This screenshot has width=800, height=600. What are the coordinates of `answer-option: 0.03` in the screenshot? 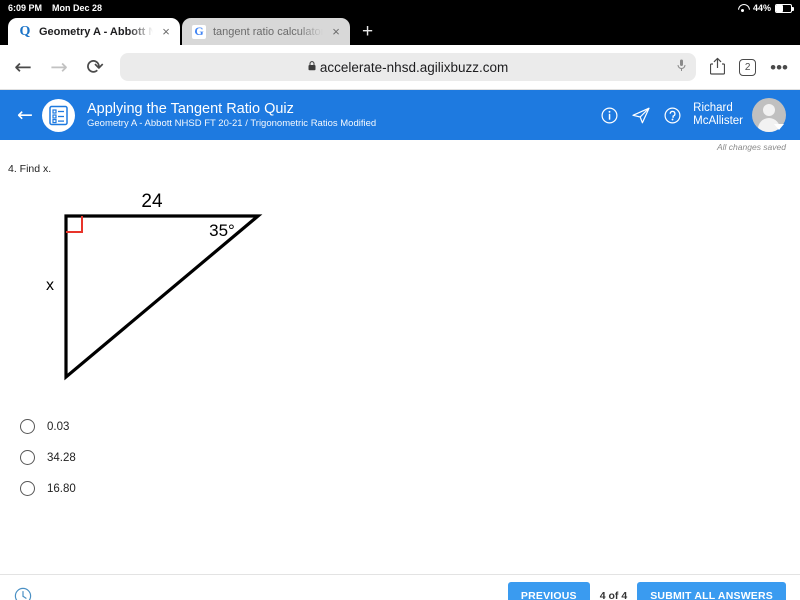 It's located at (410, 426).